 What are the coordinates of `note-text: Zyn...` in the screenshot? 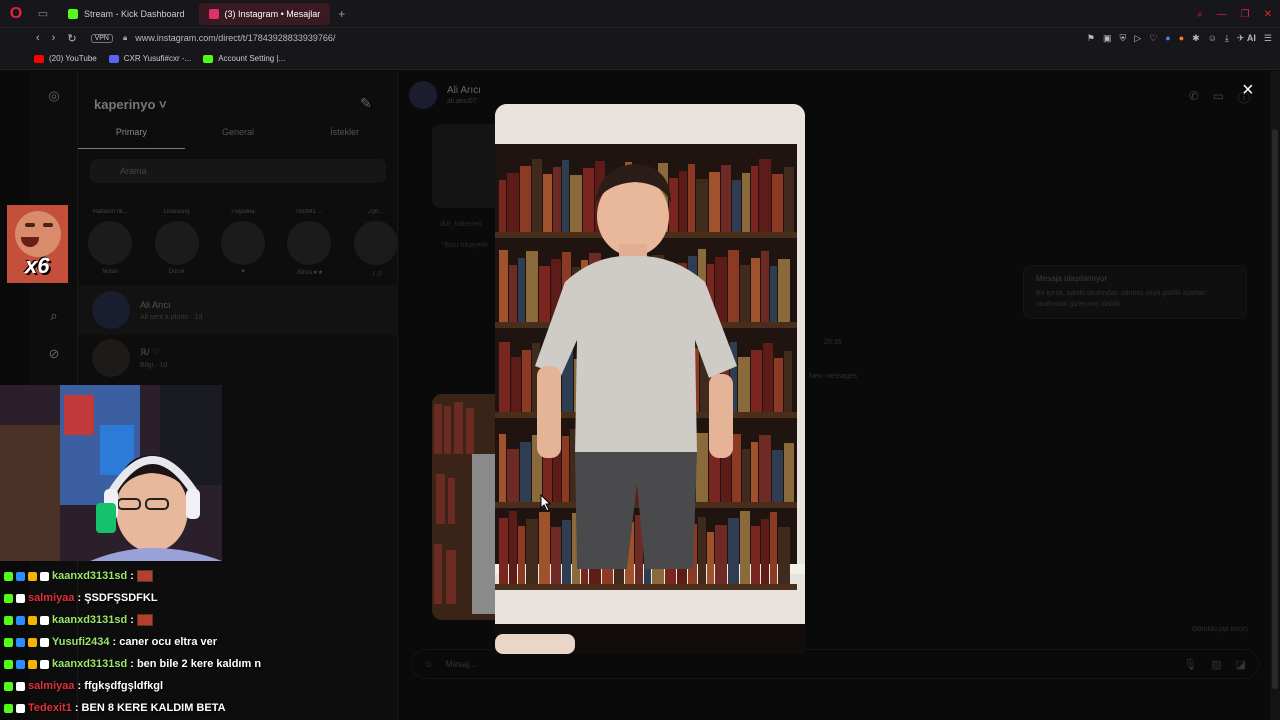 It's located at (376, 212).